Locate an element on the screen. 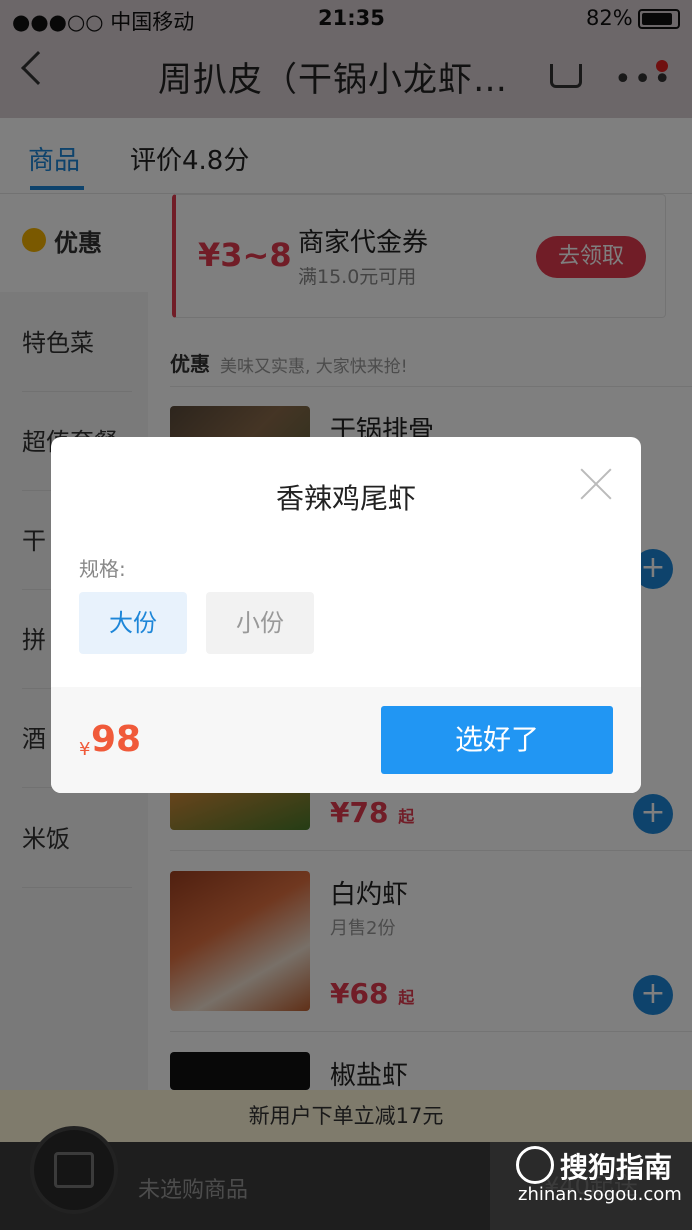 Image resolution: width=692 pixels, height=1230 pixels. option-small: 小份 is located at coordinates (260, 623).